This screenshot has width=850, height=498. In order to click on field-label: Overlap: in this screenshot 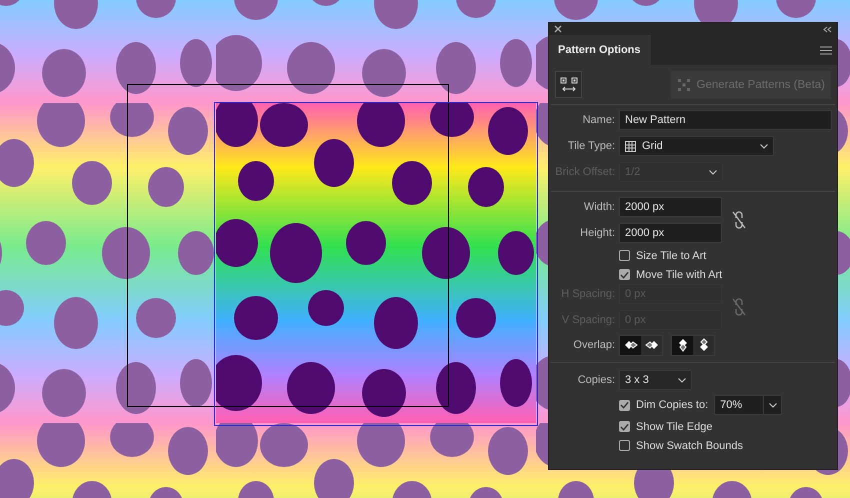, I will do `click(593, 345)`.